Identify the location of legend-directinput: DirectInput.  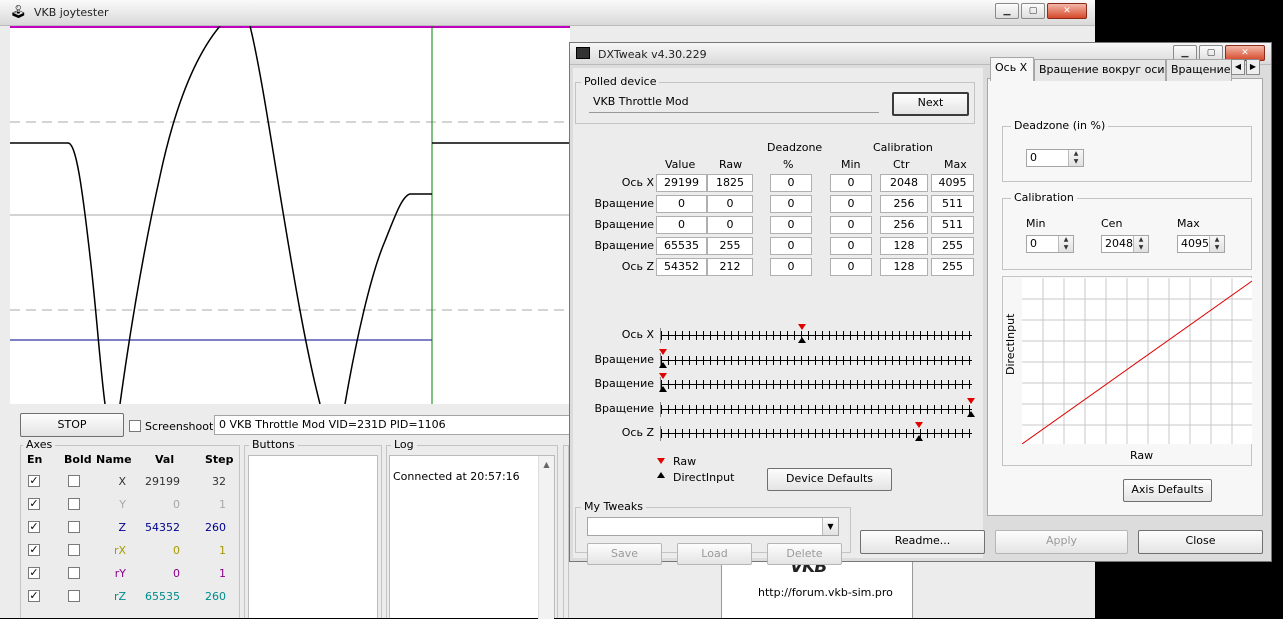
(704, 477).